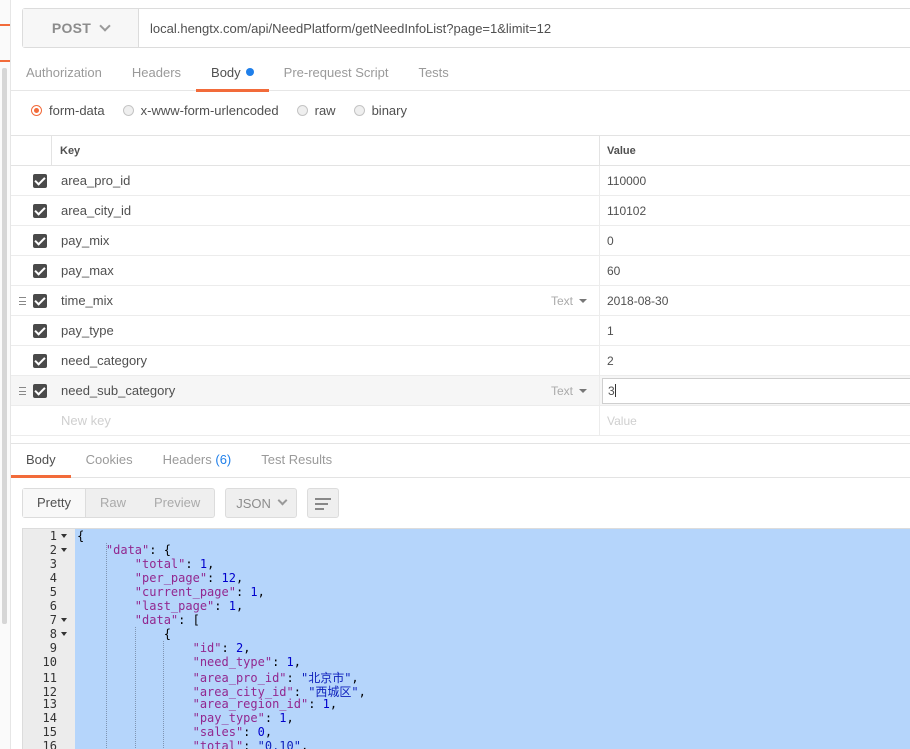 Image resolution: width=910 pixels, height=749 pixels. What do you see at coordinates (243, 718) in the screenshot?
I see `code-text: "pay_type": 1,` at bounding box center [243, 718].